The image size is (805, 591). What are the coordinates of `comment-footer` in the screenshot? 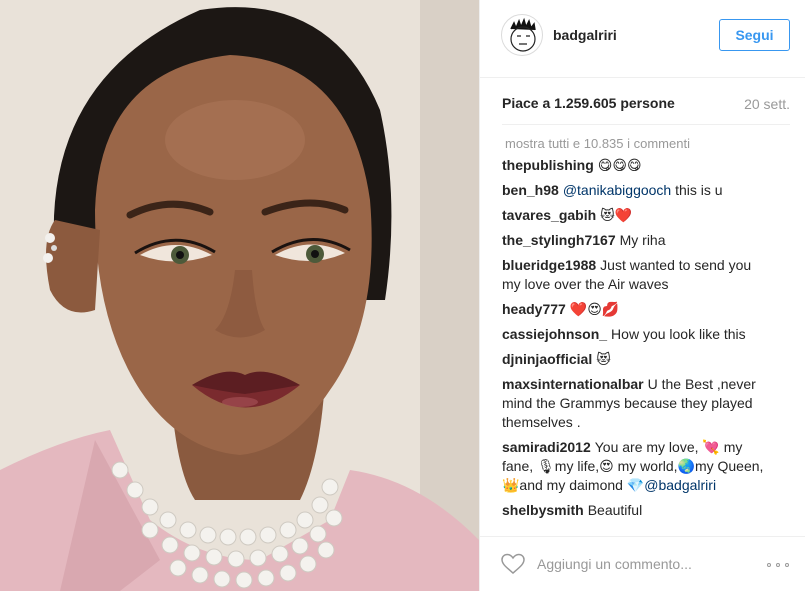 It's located at (642, 563).